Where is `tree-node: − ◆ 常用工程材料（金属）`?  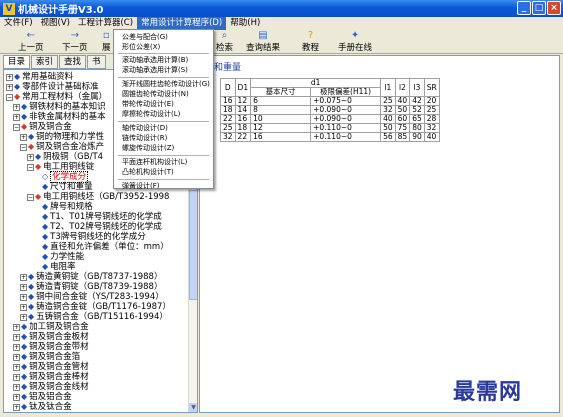 tree-node: − ◆ 常用工程材料（金属） is located at coordinates (56, 97).